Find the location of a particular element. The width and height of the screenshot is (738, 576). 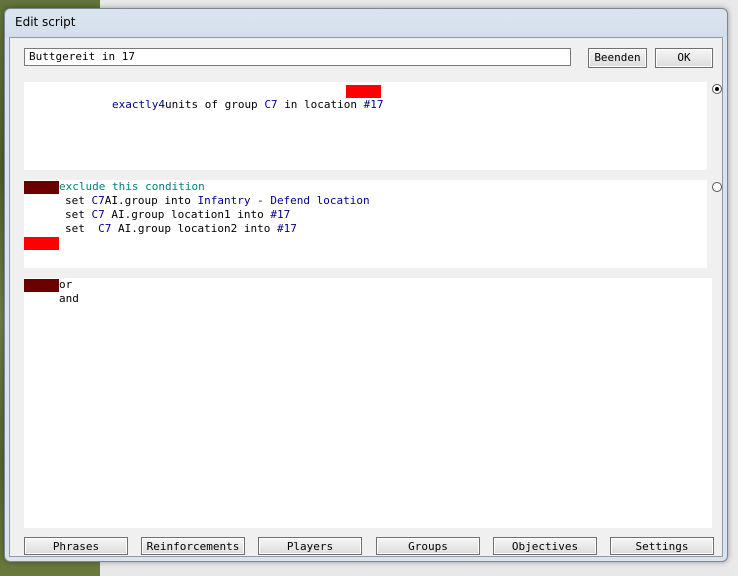

ok-button: OK is located at coordinates (684, 58).